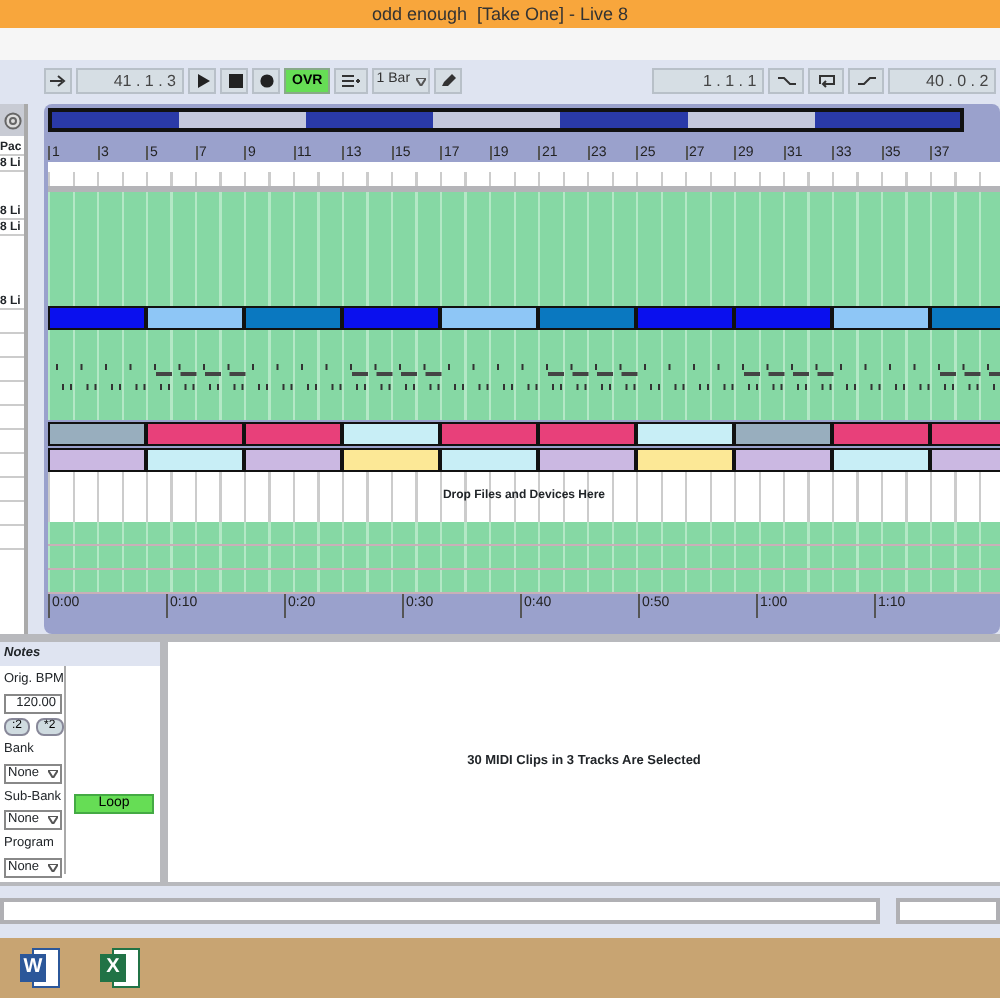 This screenshot has width=1000, height=1000. Describe the element at coordinates (506, 120) in the screenshot. I see `overview-strip` at that location.